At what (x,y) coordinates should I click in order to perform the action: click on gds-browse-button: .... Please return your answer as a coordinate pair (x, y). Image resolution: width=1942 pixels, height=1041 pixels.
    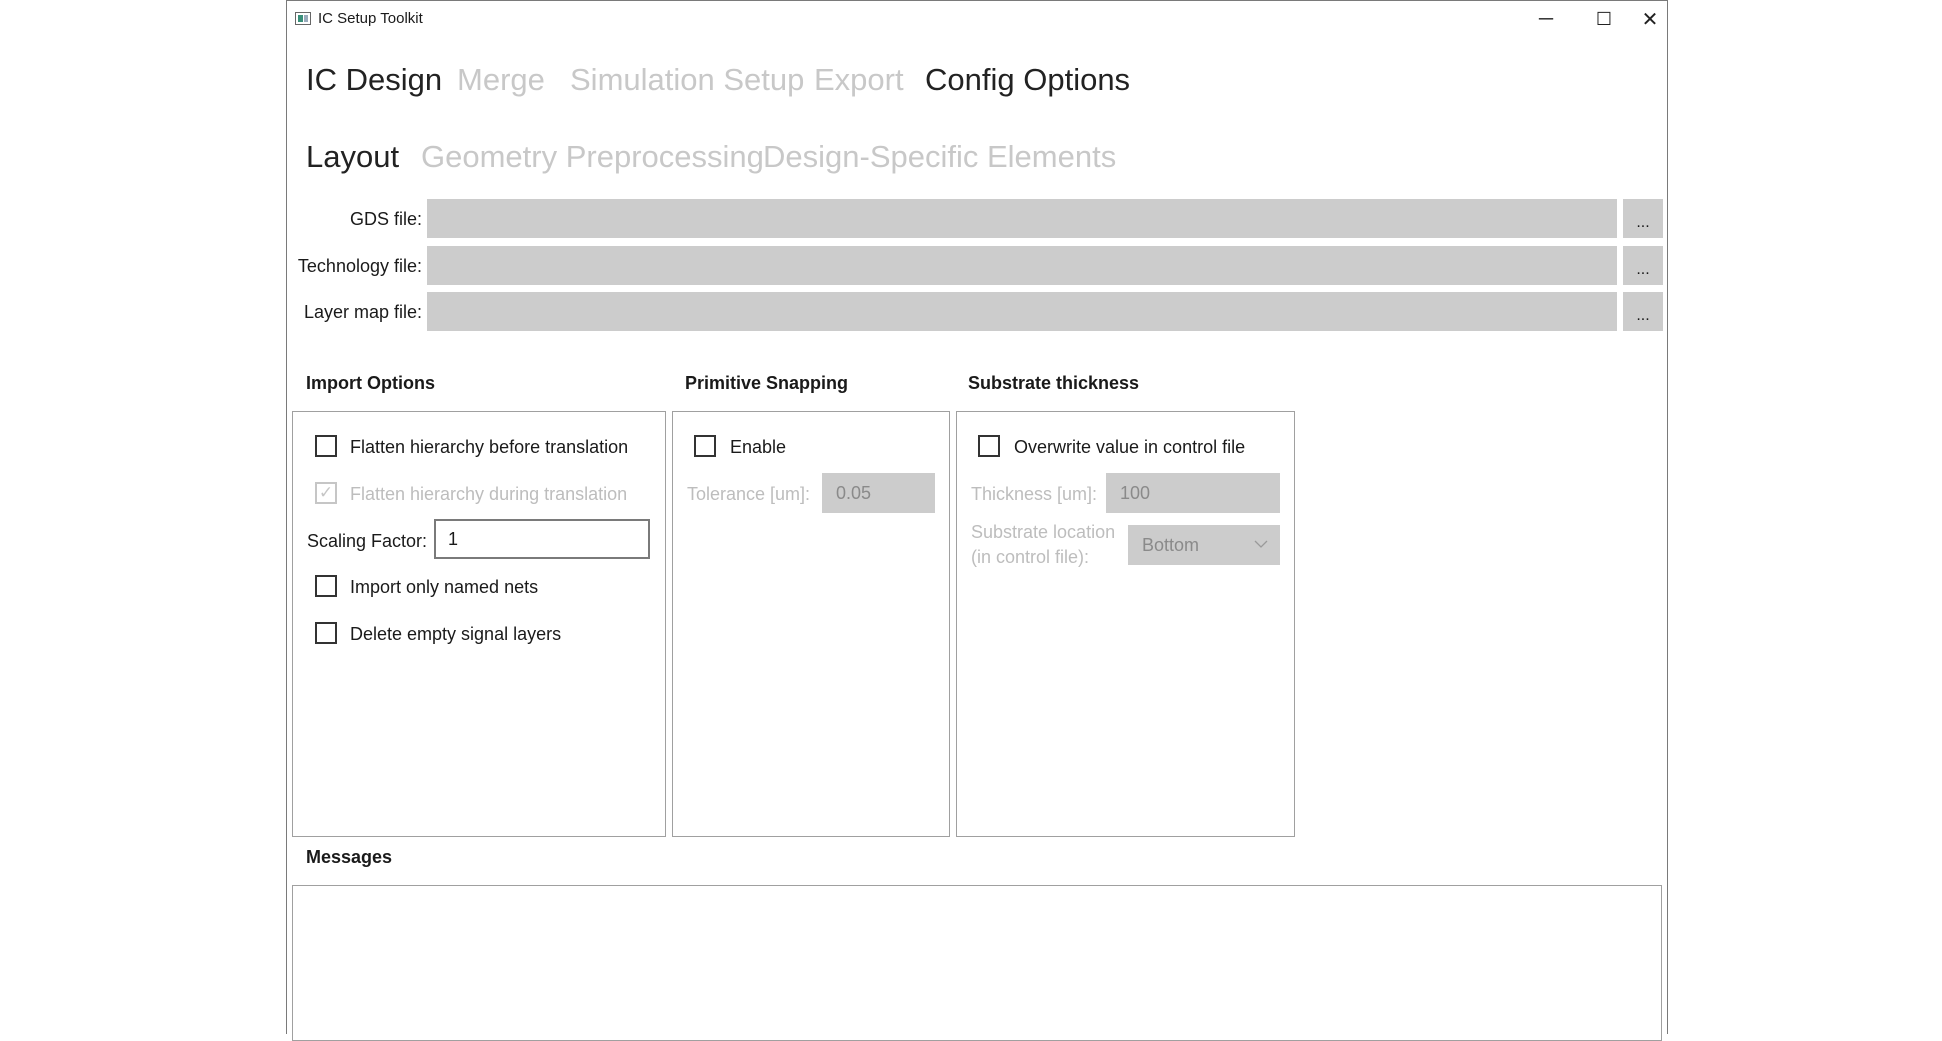
    Looking at the image, I should click on (1643, 218).